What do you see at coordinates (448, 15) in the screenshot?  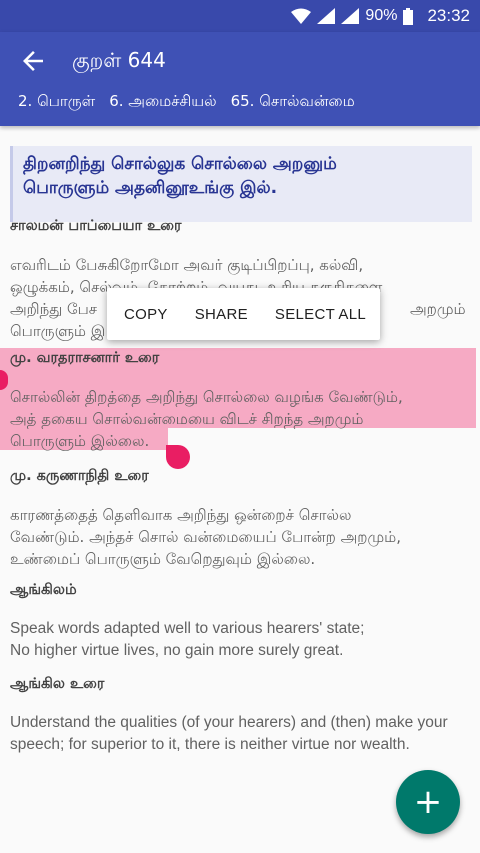 I see `clock: 23:32` at bounding box center [448, 15].